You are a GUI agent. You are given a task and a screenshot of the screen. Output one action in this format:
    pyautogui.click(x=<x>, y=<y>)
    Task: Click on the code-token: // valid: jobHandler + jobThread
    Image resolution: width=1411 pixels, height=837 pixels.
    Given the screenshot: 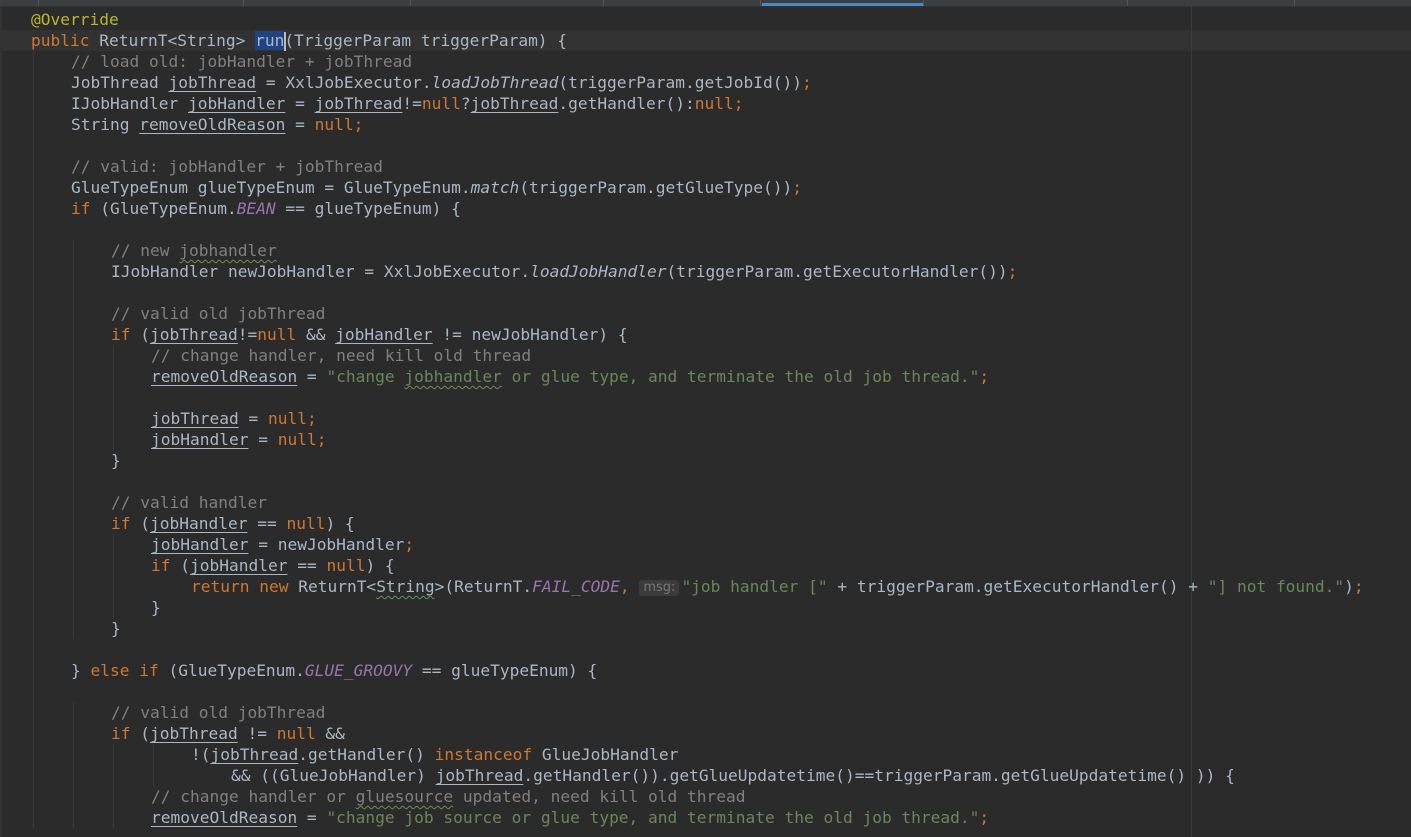 What is the action you would take?
    pyautogui.click(x=227, y=166)
    